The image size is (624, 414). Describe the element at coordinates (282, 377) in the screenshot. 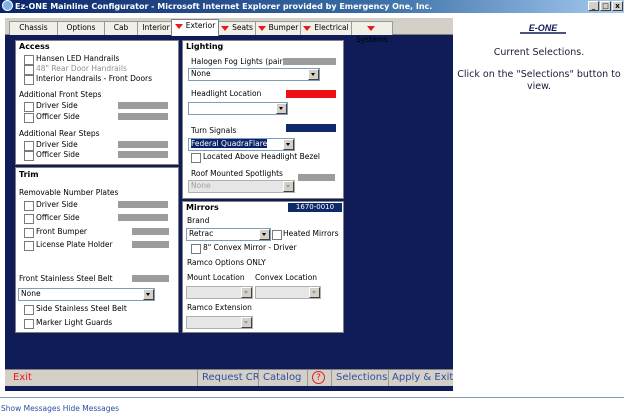

I see `catalog-button: Catalog` at that location.